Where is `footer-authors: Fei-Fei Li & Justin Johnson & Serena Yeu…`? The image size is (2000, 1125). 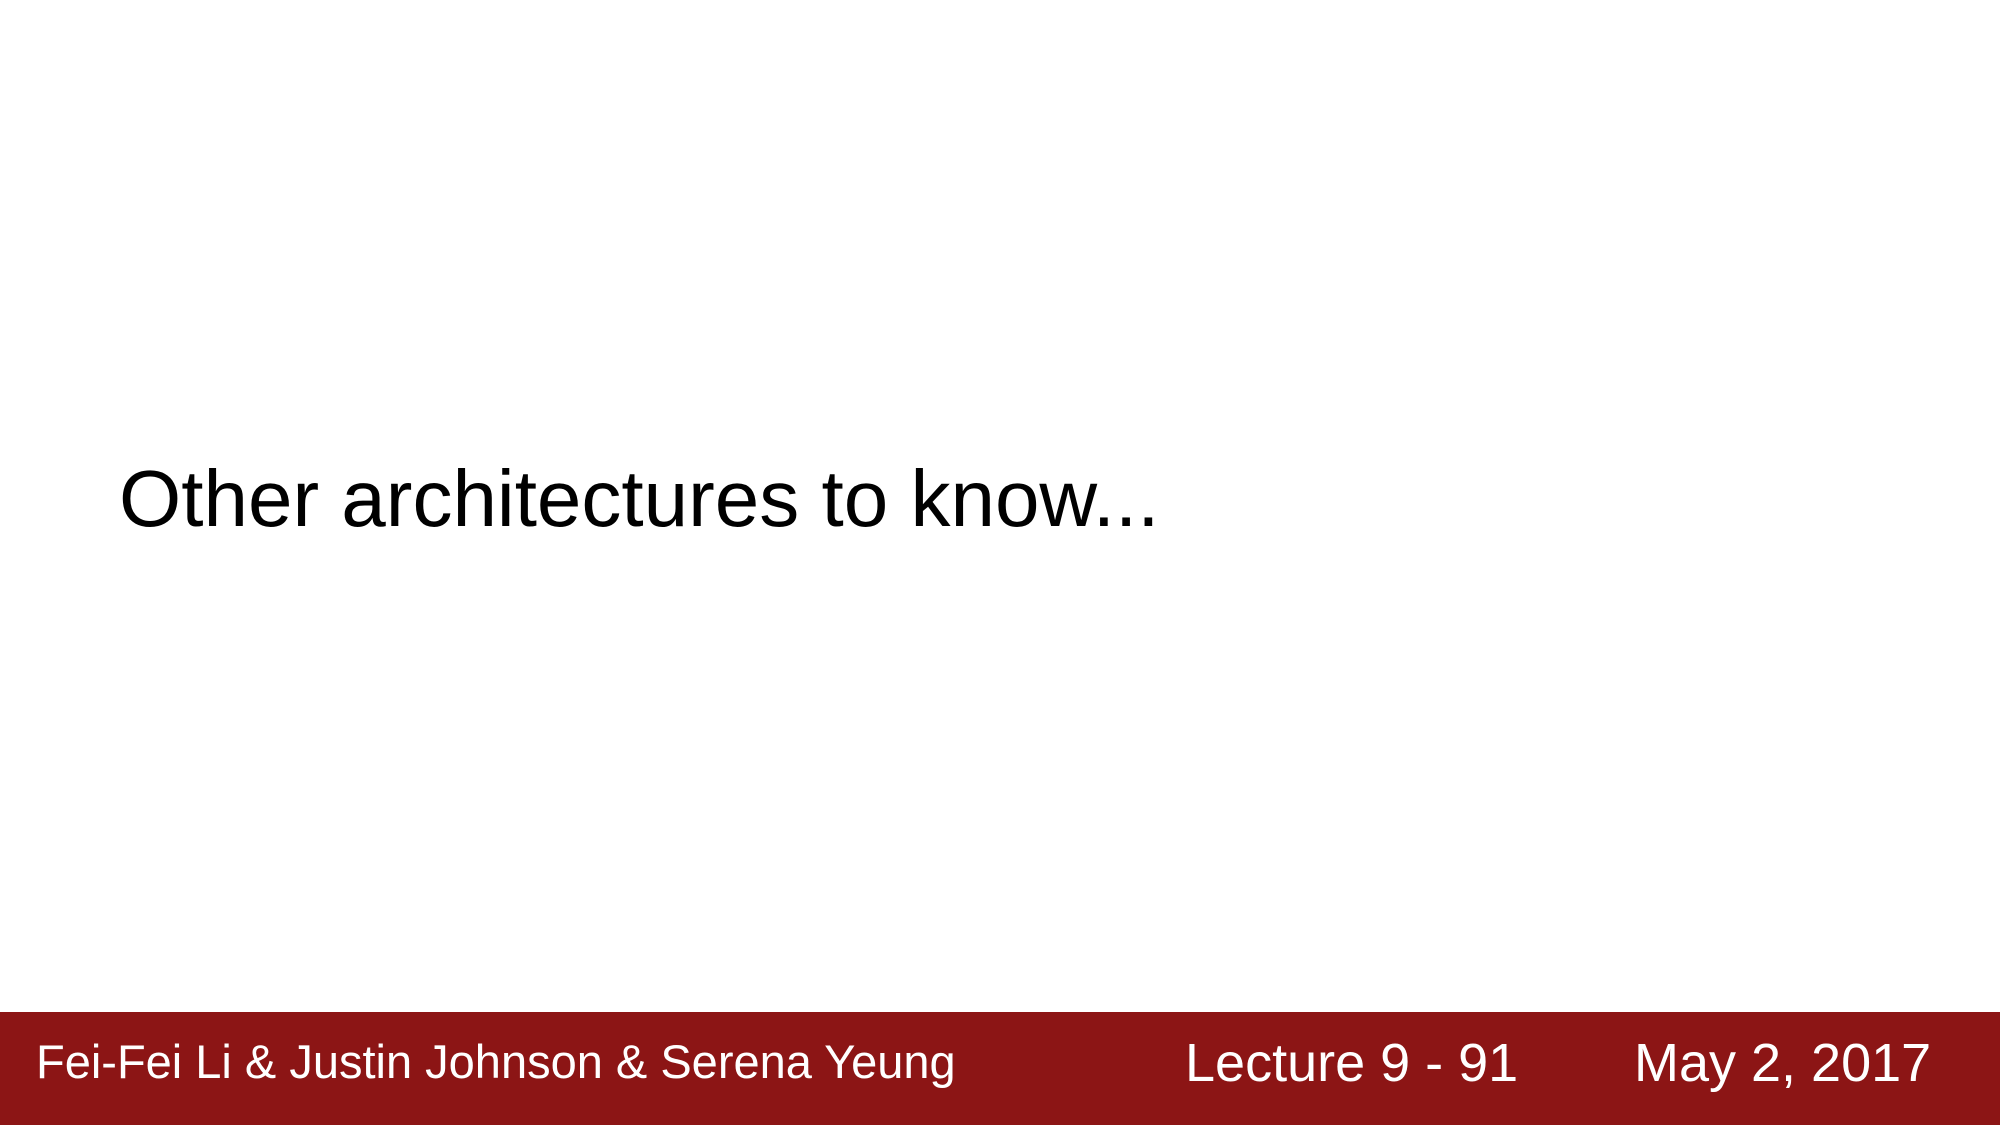
footer-authors: Fei-Fei Li & Justin Johnson & Serena Yeu… is located at coordinates (496, 1061).